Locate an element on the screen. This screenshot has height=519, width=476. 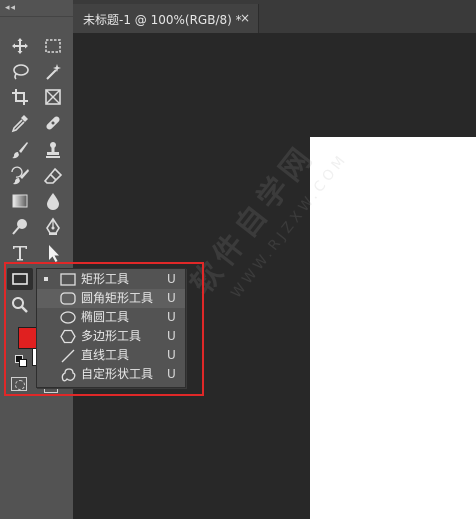
move-icon is located at coordinates (20, 46).